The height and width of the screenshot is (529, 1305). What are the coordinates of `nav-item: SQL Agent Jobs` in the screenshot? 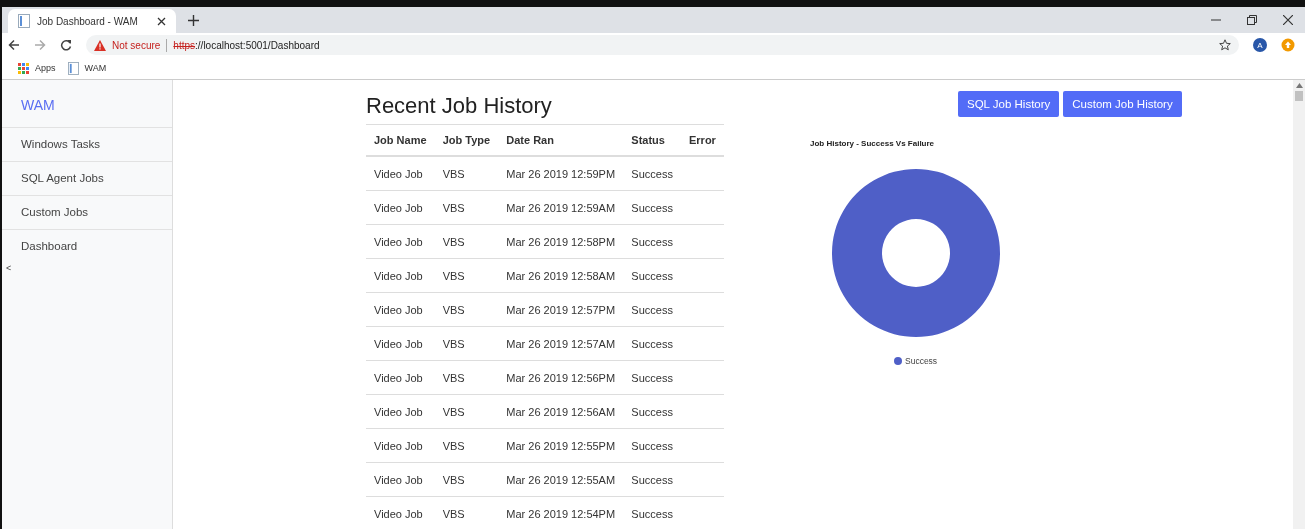 It's located at (87, 179).